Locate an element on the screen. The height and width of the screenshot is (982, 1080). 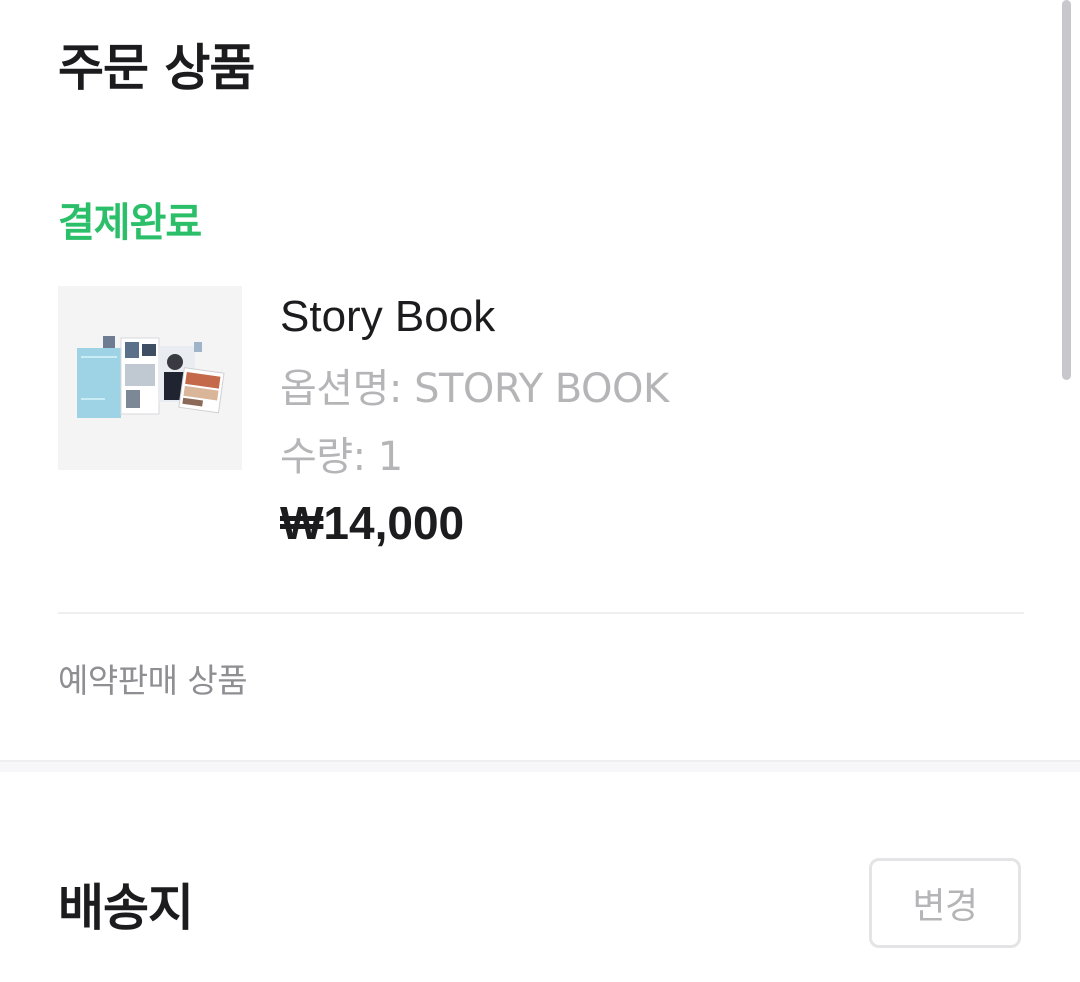
section-separator is located at coordinates (540, 766).